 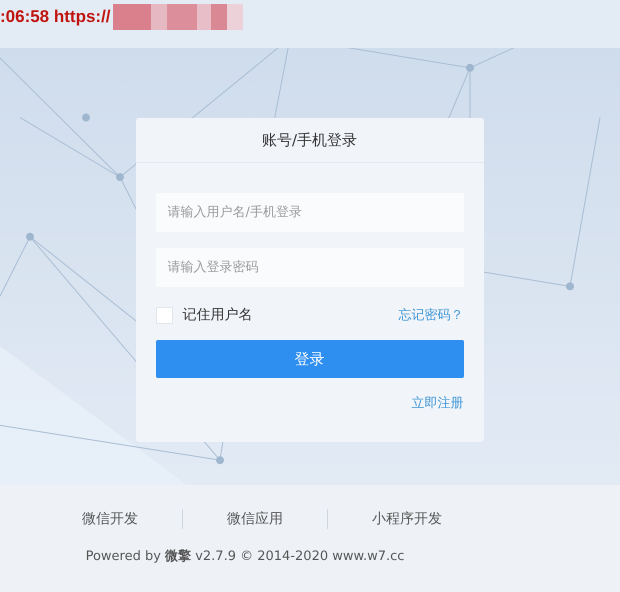 What do you see at coordinates (255, 519) in the screenshot?
I see `footer-link: 微信应用` at bounding box center [255, 519].